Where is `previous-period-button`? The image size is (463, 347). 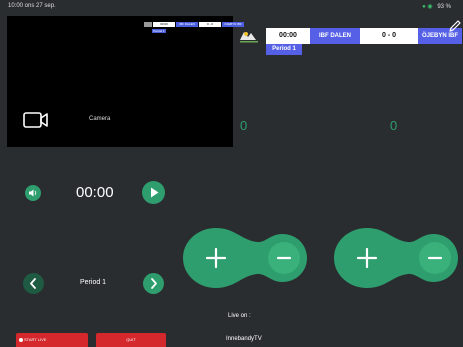 previous-period-button is located at coordinates (33, 283).